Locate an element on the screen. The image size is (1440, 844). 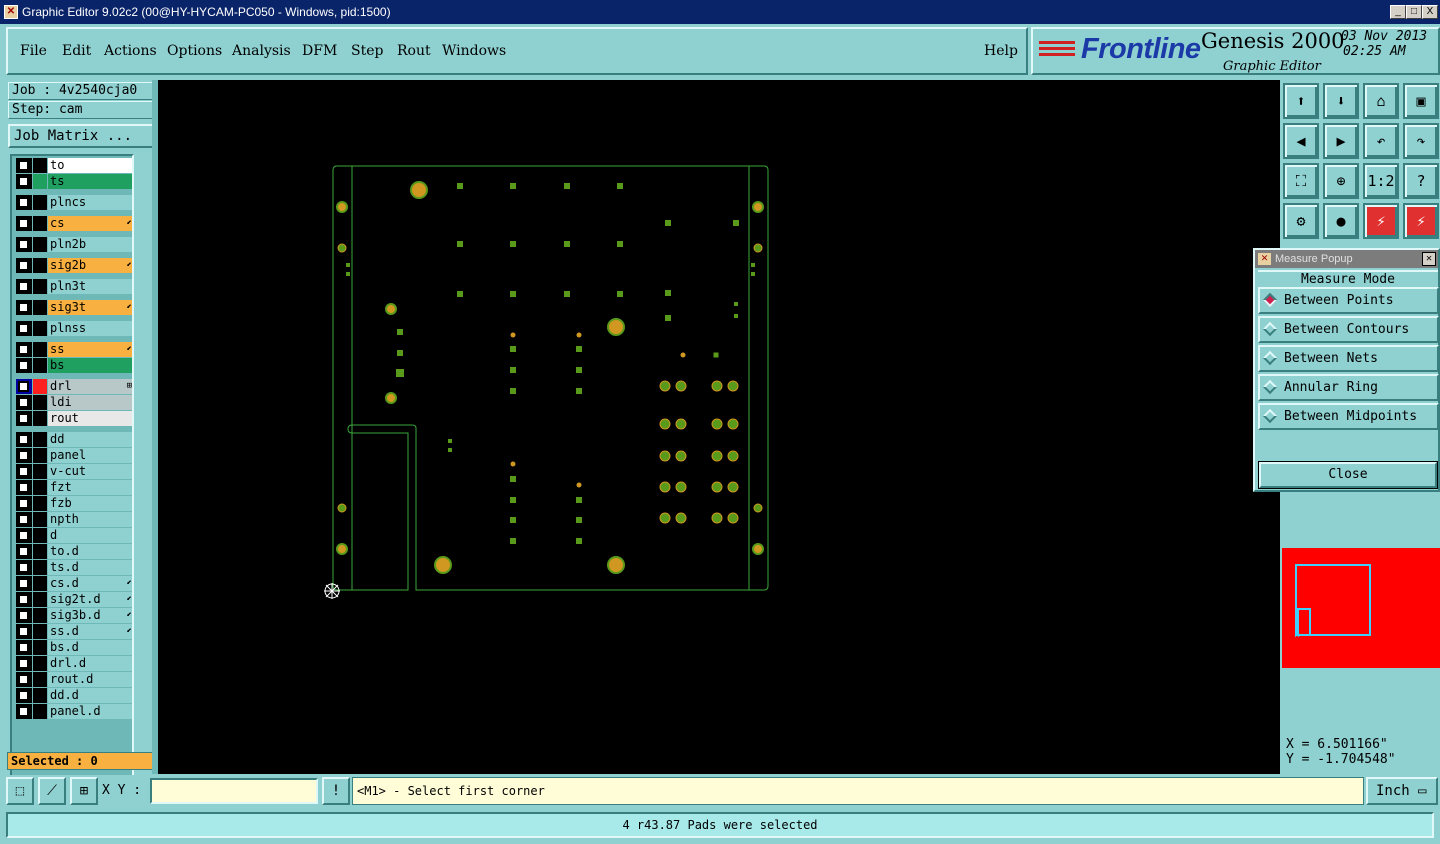
help-icon: ? is located at coordinates (1421, 181).